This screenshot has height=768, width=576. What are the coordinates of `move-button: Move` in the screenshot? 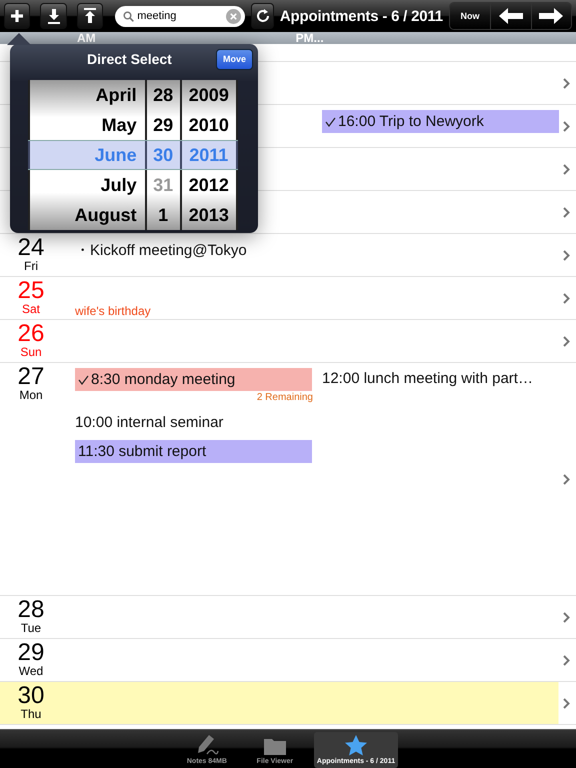 It's located at (234, 59).